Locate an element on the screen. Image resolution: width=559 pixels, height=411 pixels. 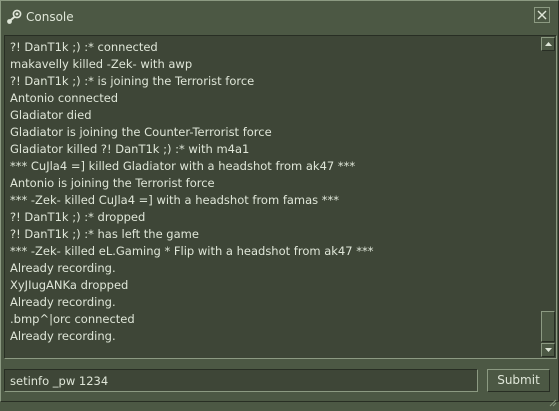
log-line: Antonio is joining the Terrorist force is located at coordinates (112, 183).